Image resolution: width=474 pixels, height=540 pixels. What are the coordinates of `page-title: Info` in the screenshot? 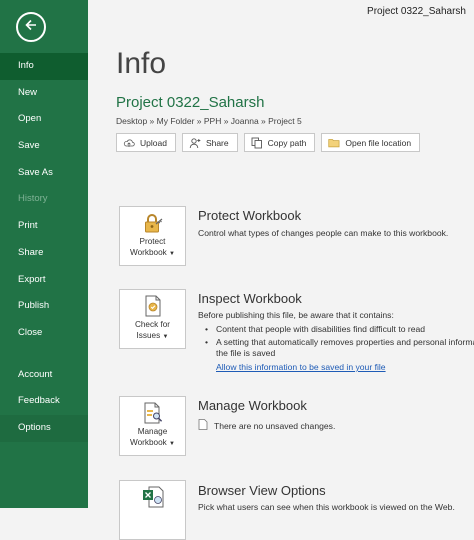 It's located at (141, 63).